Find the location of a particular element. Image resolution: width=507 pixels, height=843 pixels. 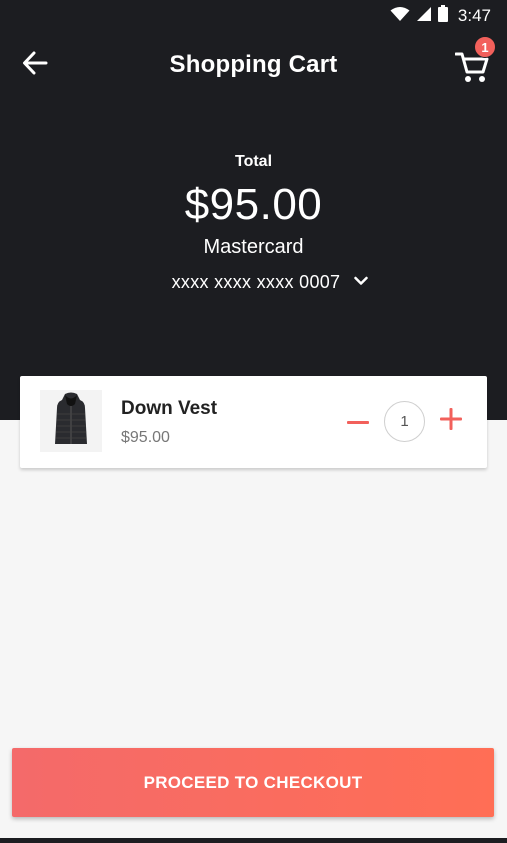

page-title: Shopping Cart is located at coordinates (253, 64).